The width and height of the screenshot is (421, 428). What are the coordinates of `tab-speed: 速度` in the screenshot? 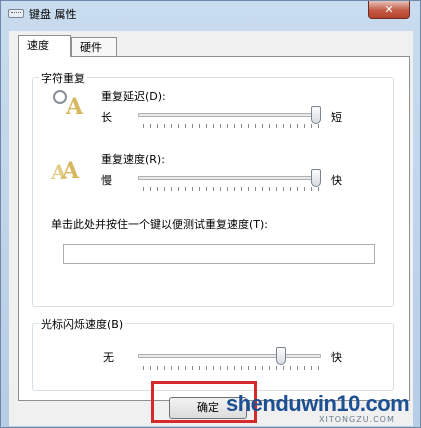 It's located at (44, 46).